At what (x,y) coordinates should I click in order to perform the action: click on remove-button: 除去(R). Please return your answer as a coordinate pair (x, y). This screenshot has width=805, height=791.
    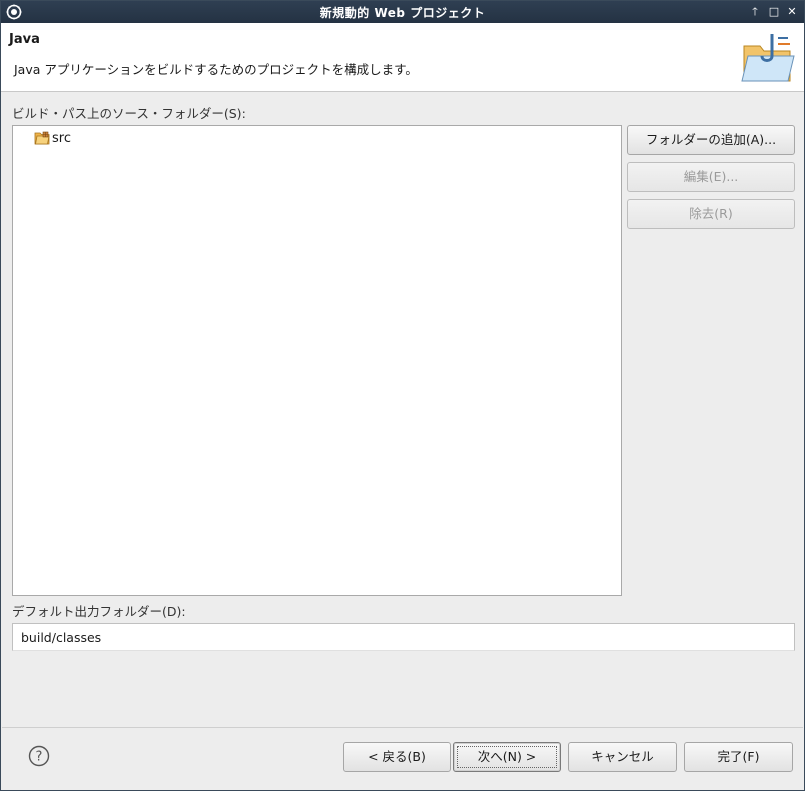
    Looking at the image, I should click on (711, 214).